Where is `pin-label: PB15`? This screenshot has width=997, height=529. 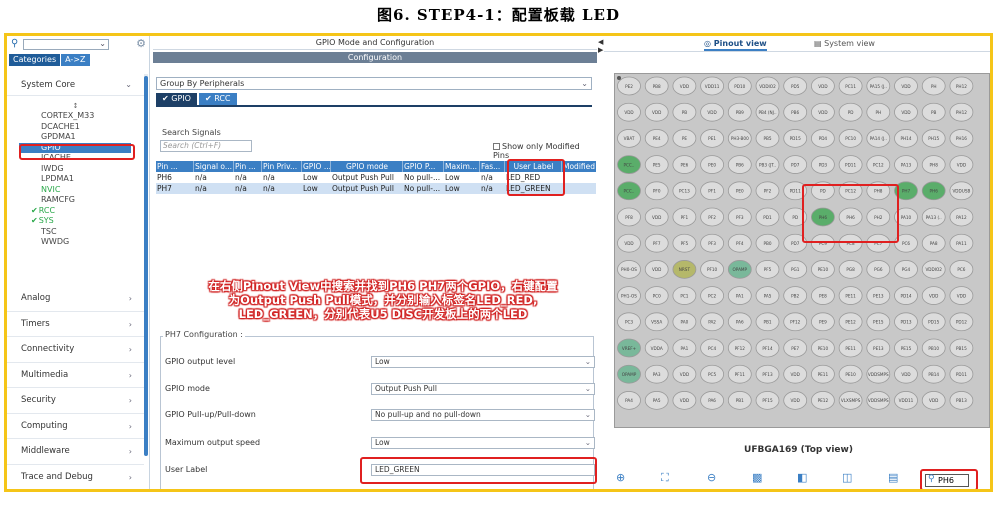
pin-label: PB15 is located at coordinates (961, 348).